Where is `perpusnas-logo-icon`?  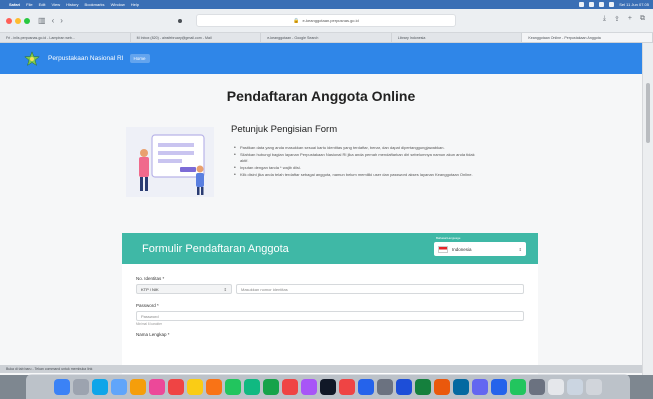
perpusnas-logo-icon is located at coordinates (32, 58).